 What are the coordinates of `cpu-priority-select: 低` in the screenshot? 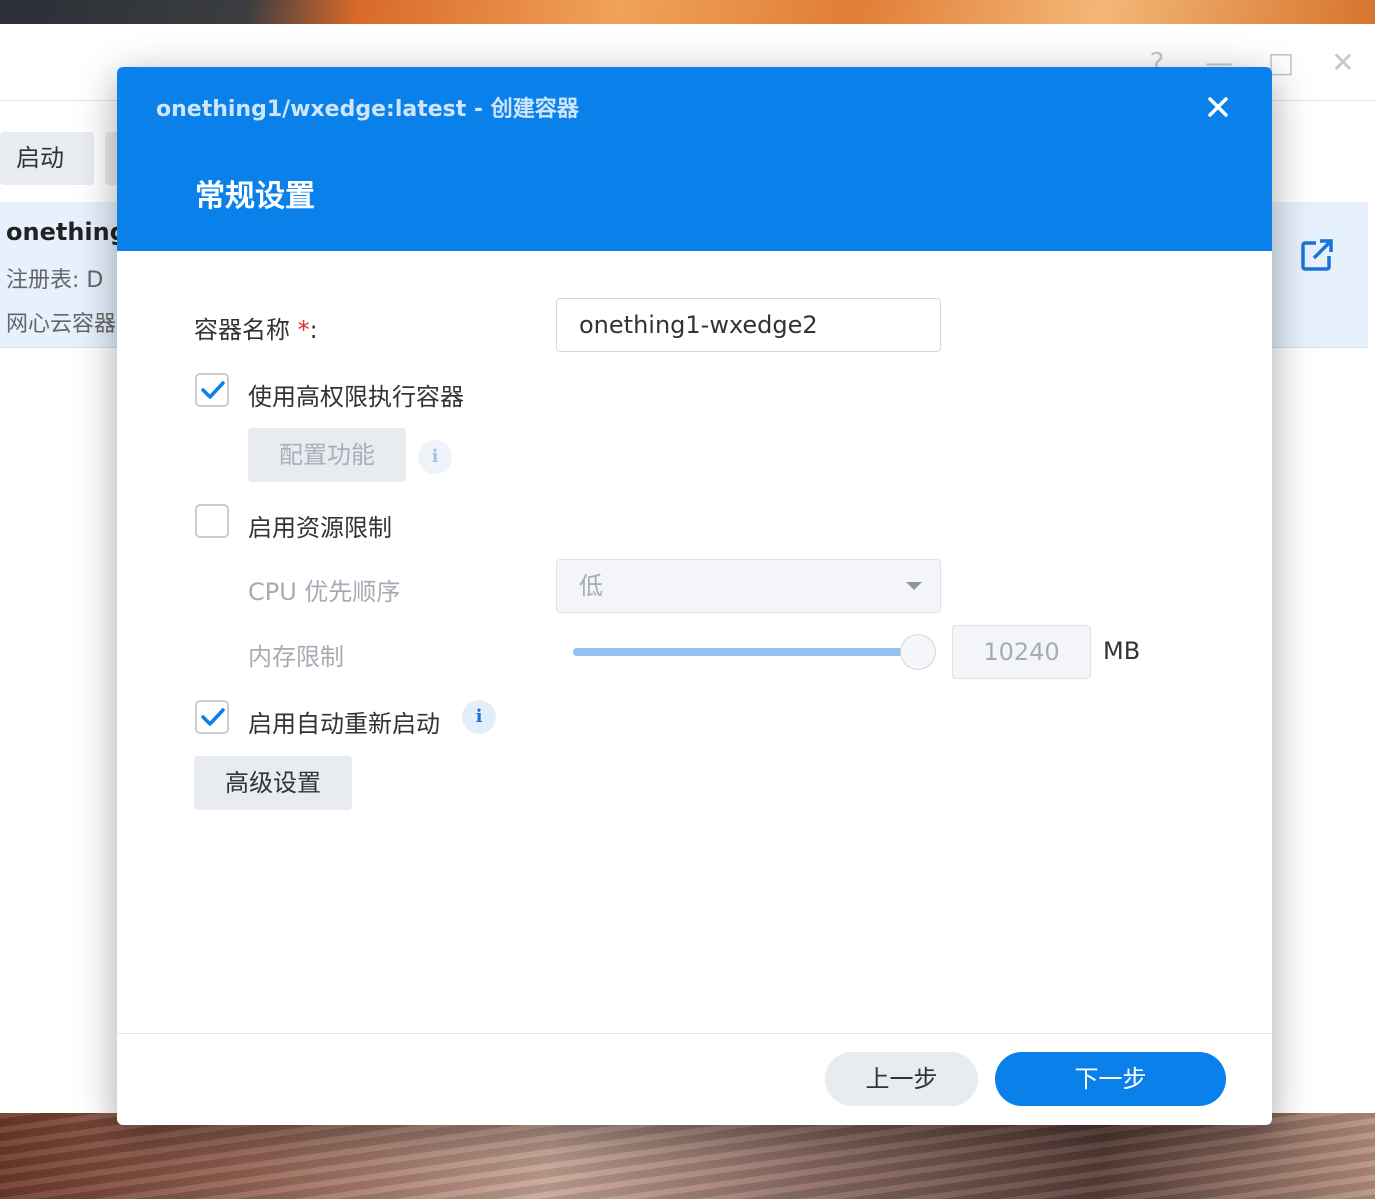 It's located at (748, 586).